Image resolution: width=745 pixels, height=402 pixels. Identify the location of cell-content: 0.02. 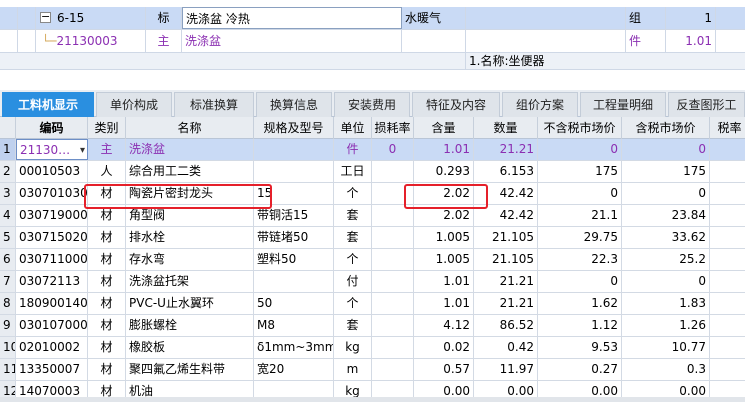
(444, 347).